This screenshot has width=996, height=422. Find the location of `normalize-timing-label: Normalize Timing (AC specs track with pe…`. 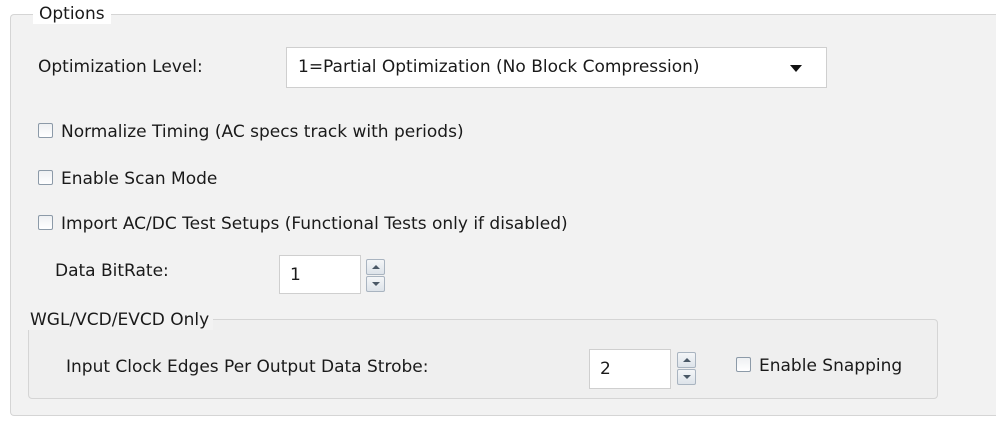

normalize-timing-label: Normalize Timing (AC specs track with pe… is located at coordinates (262, 132).